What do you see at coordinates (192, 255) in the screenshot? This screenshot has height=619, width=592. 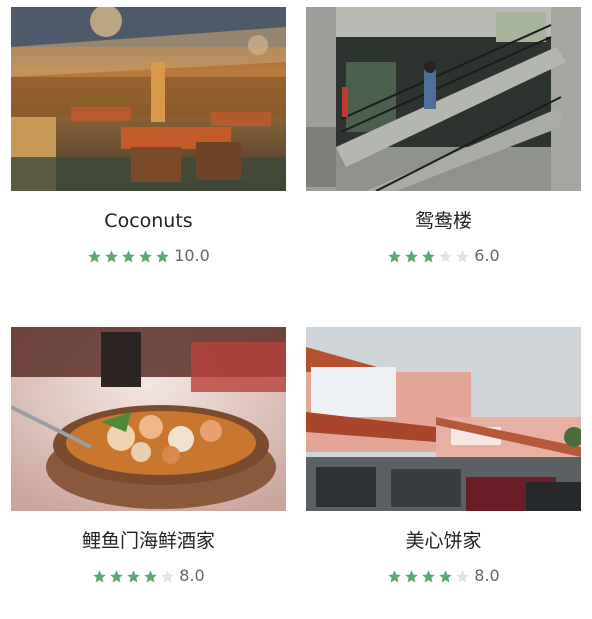 I see `rating-score: 10.0` at bounding box center [192, 255].